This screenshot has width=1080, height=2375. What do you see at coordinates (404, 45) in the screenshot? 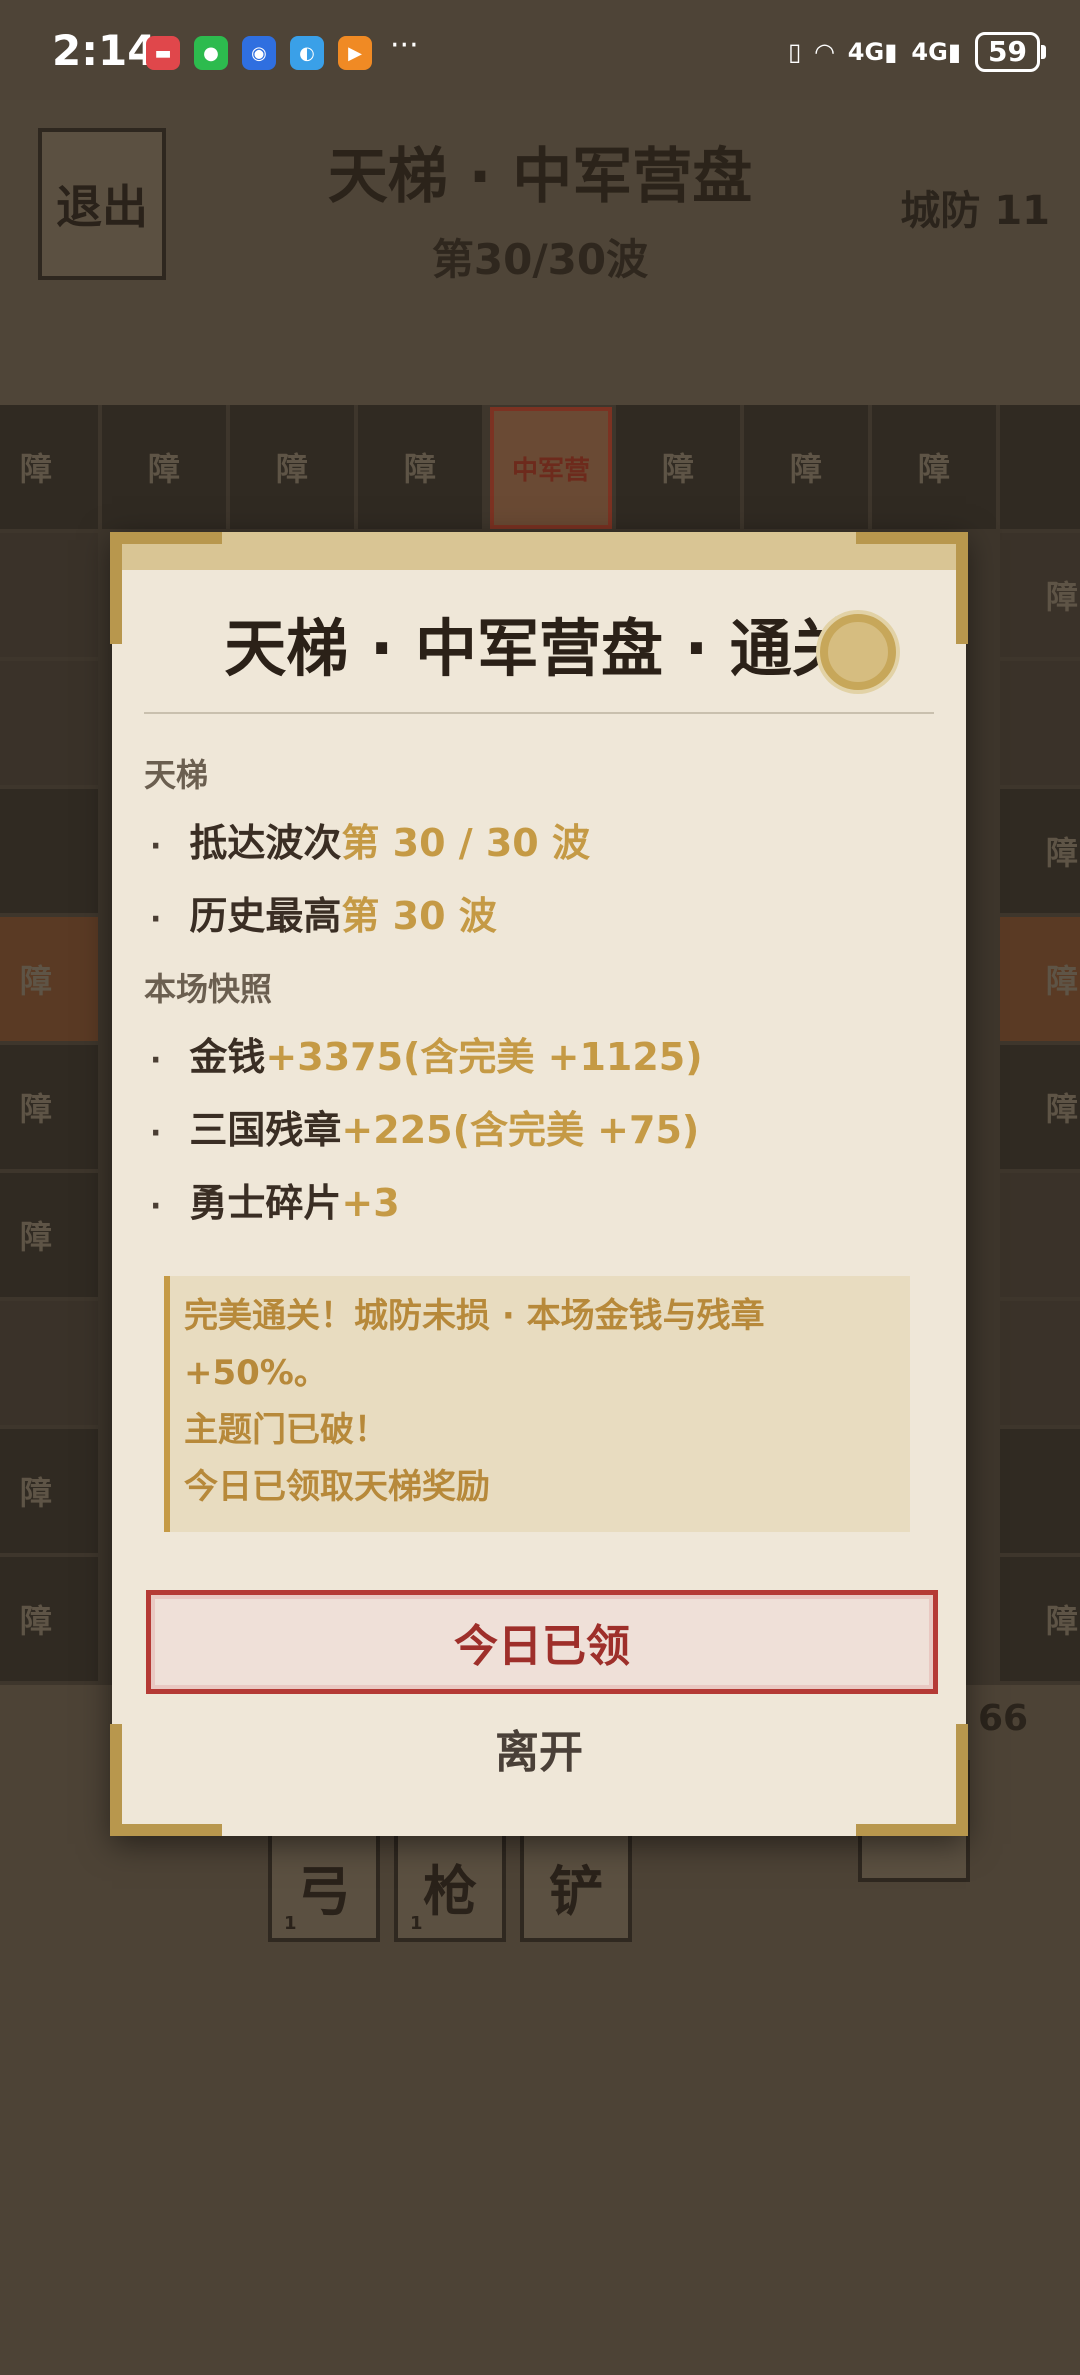
I see `more-notifications-icon: ···` at bounding box center [404, 45].